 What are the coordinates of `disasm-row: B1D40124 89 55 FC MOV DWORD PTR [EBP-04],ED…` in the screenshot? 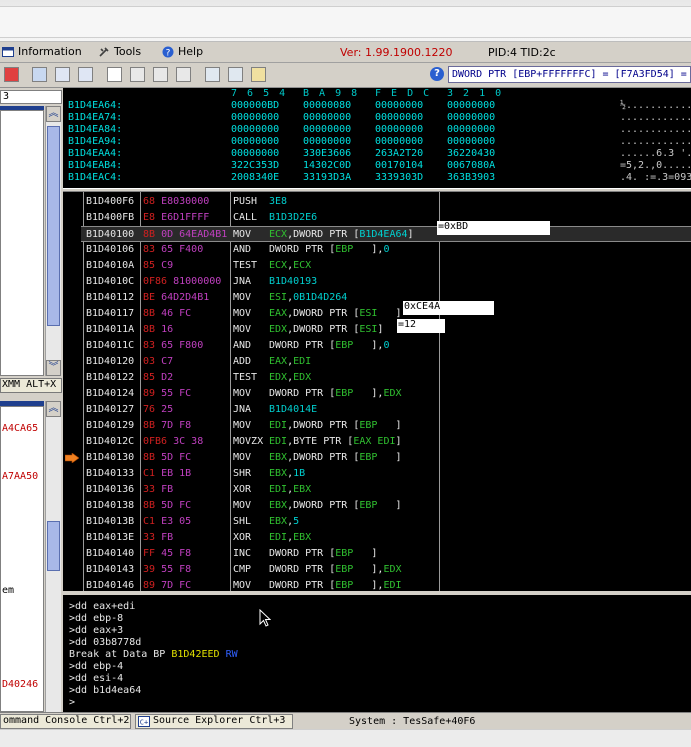 It's located at (386, 394).